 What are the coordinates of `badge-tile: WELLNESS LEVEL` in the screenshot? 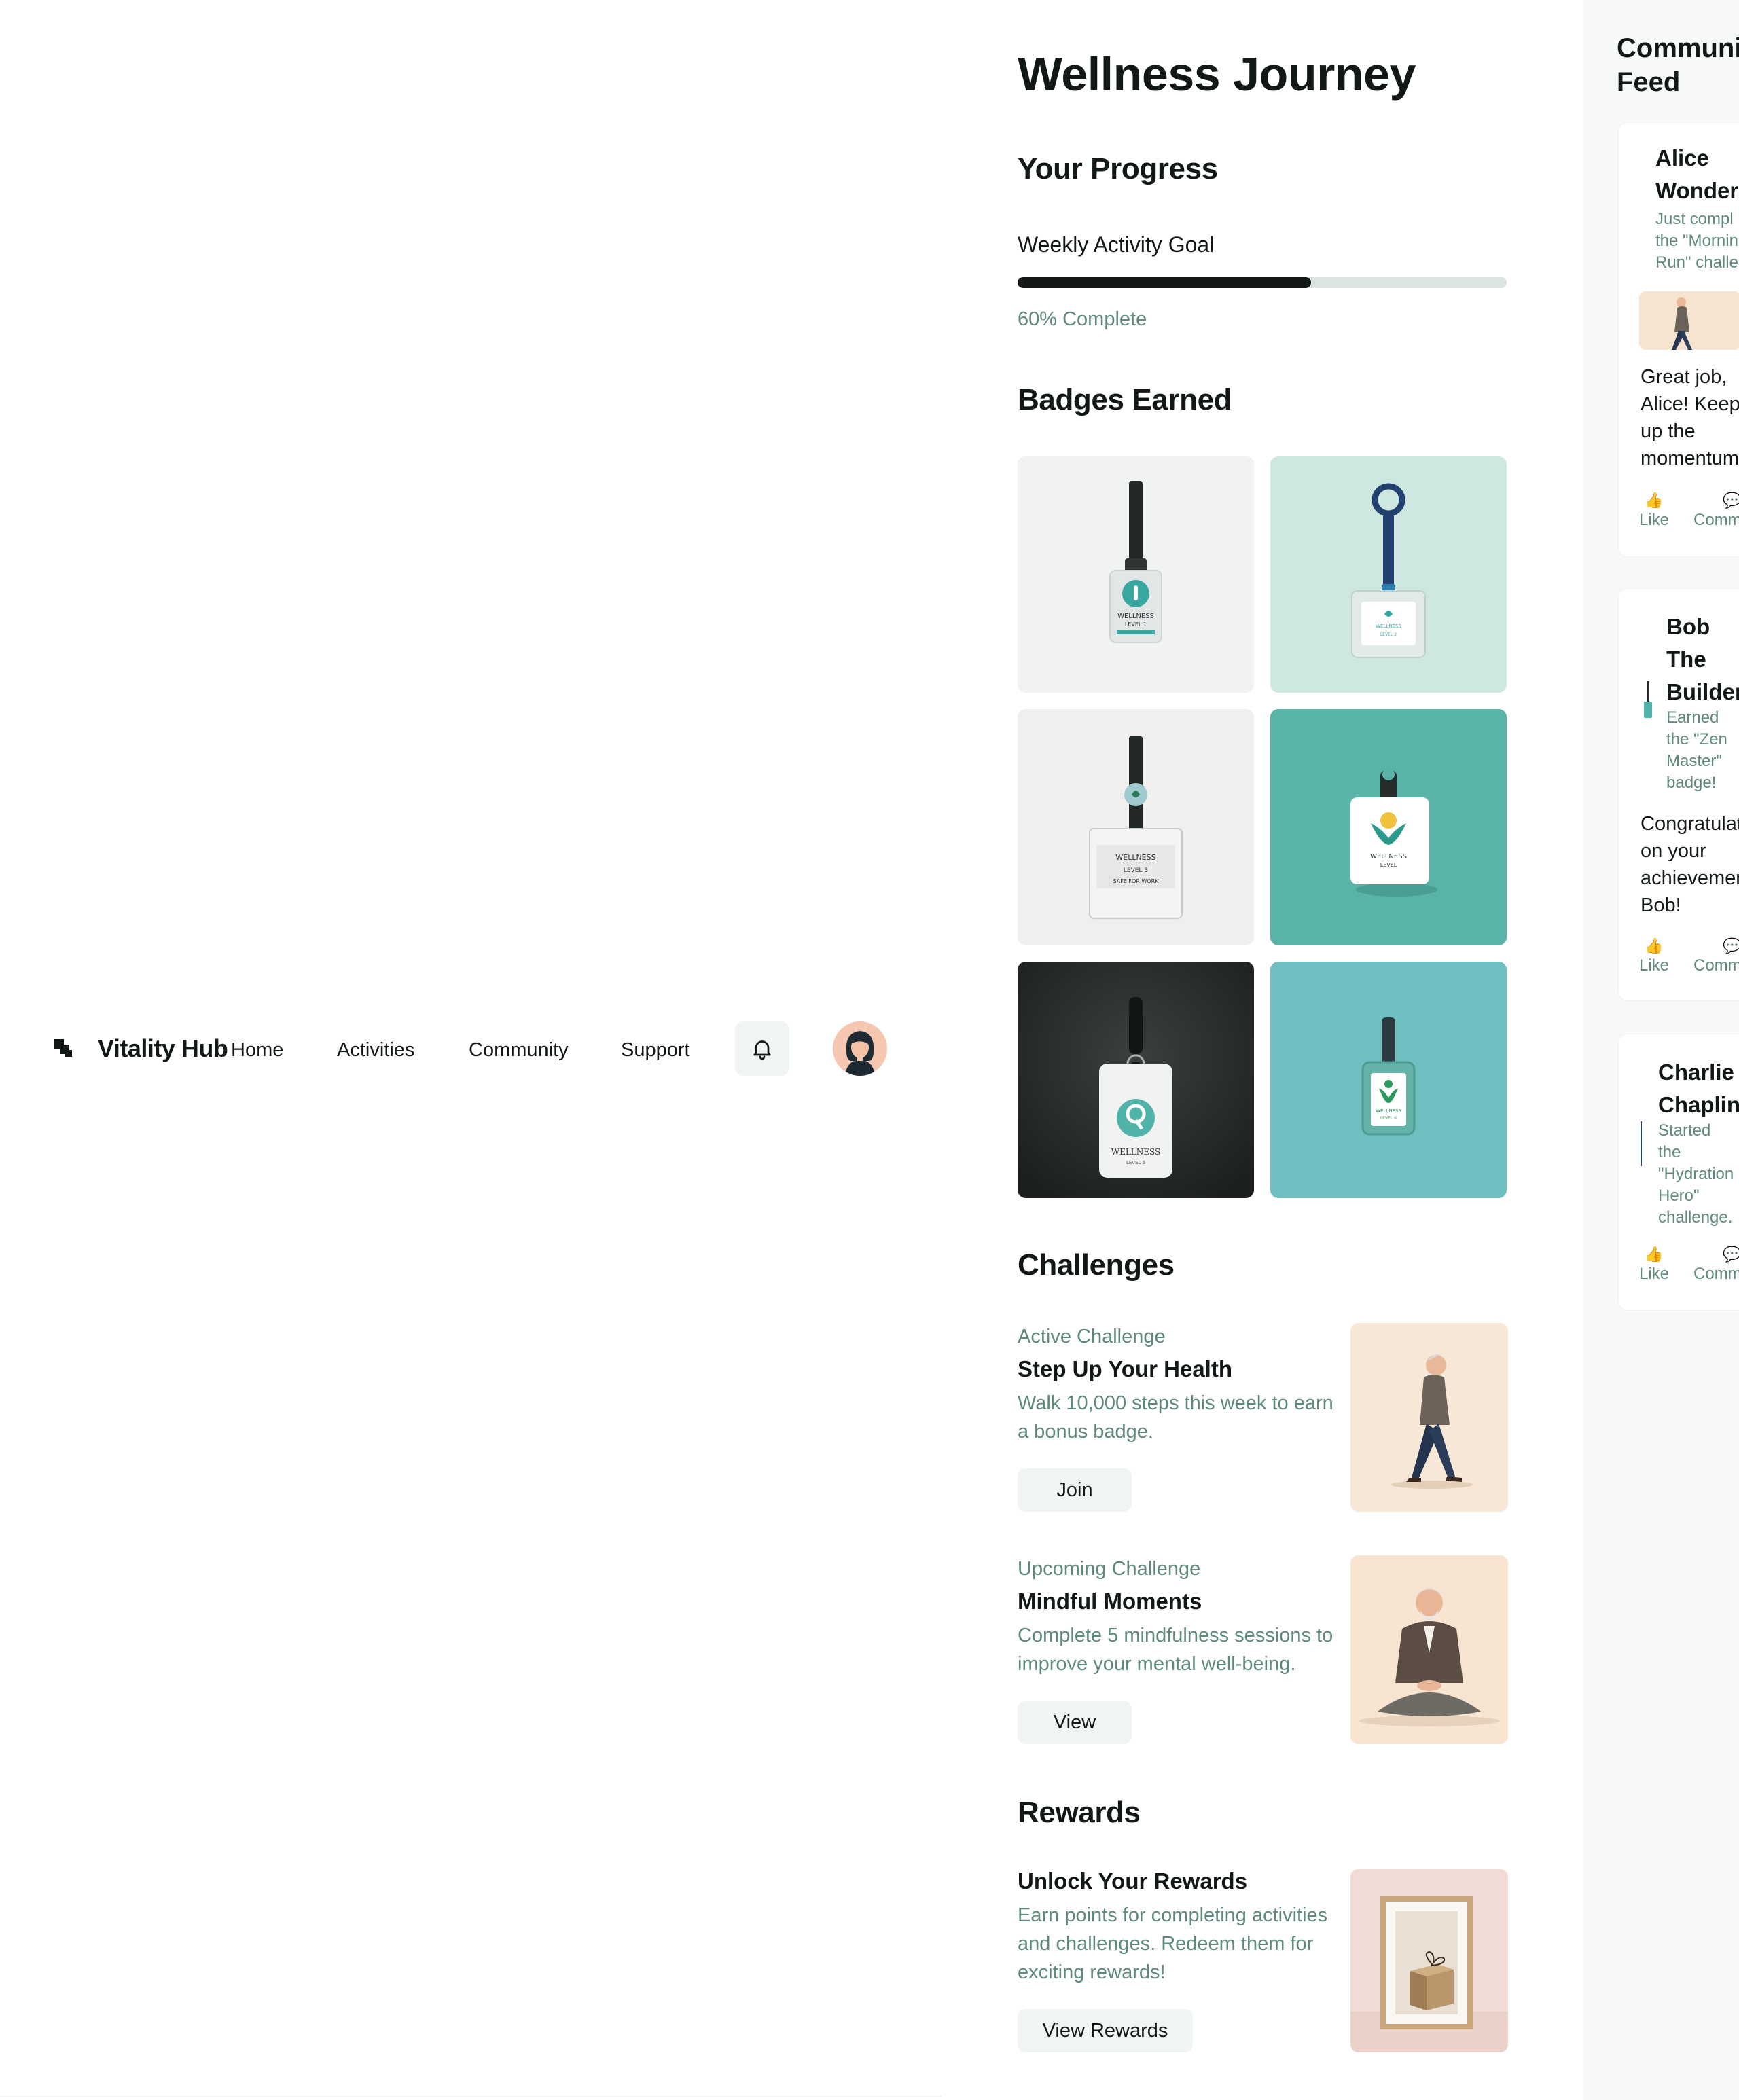 It's located at (1389, 827).